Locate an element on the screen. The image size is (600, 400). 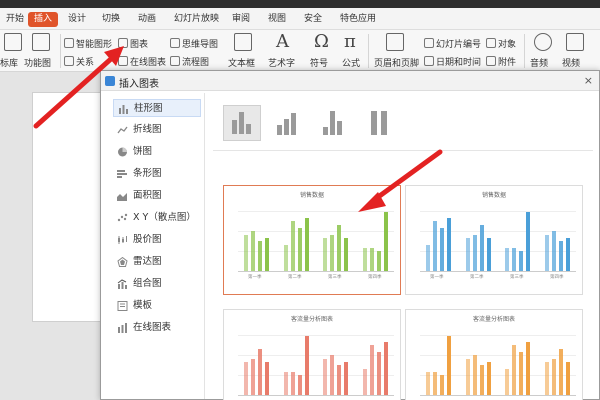
line-chart-icon is located at coordinates (122, 130).